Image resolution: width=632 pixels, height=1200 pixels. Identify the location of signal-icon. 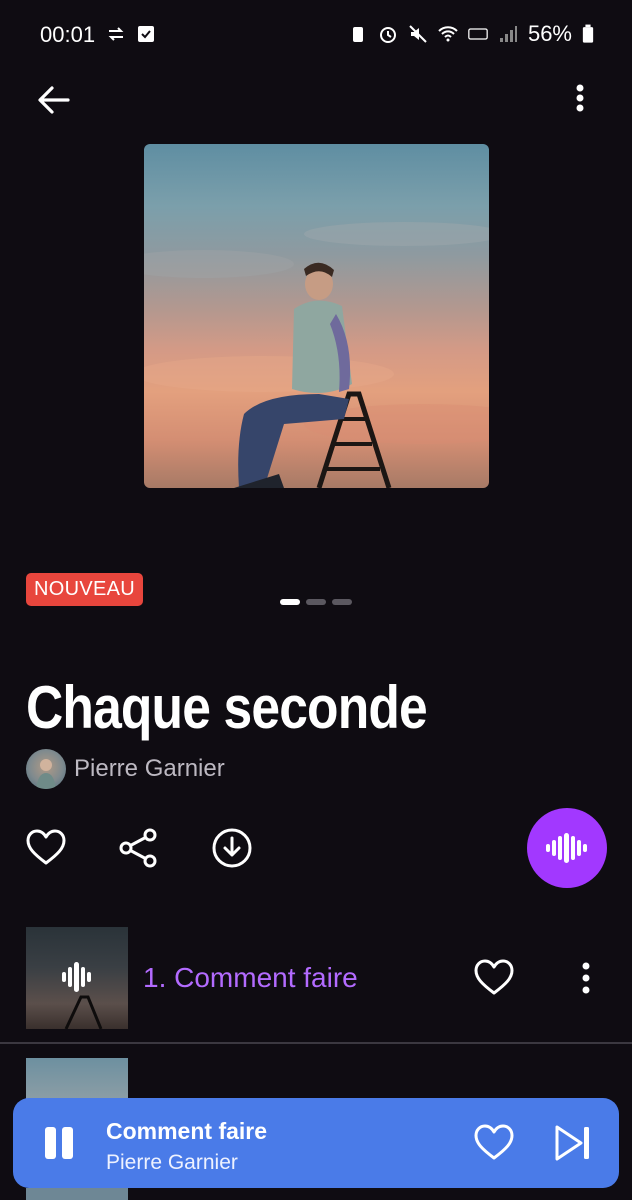
(508, 34).